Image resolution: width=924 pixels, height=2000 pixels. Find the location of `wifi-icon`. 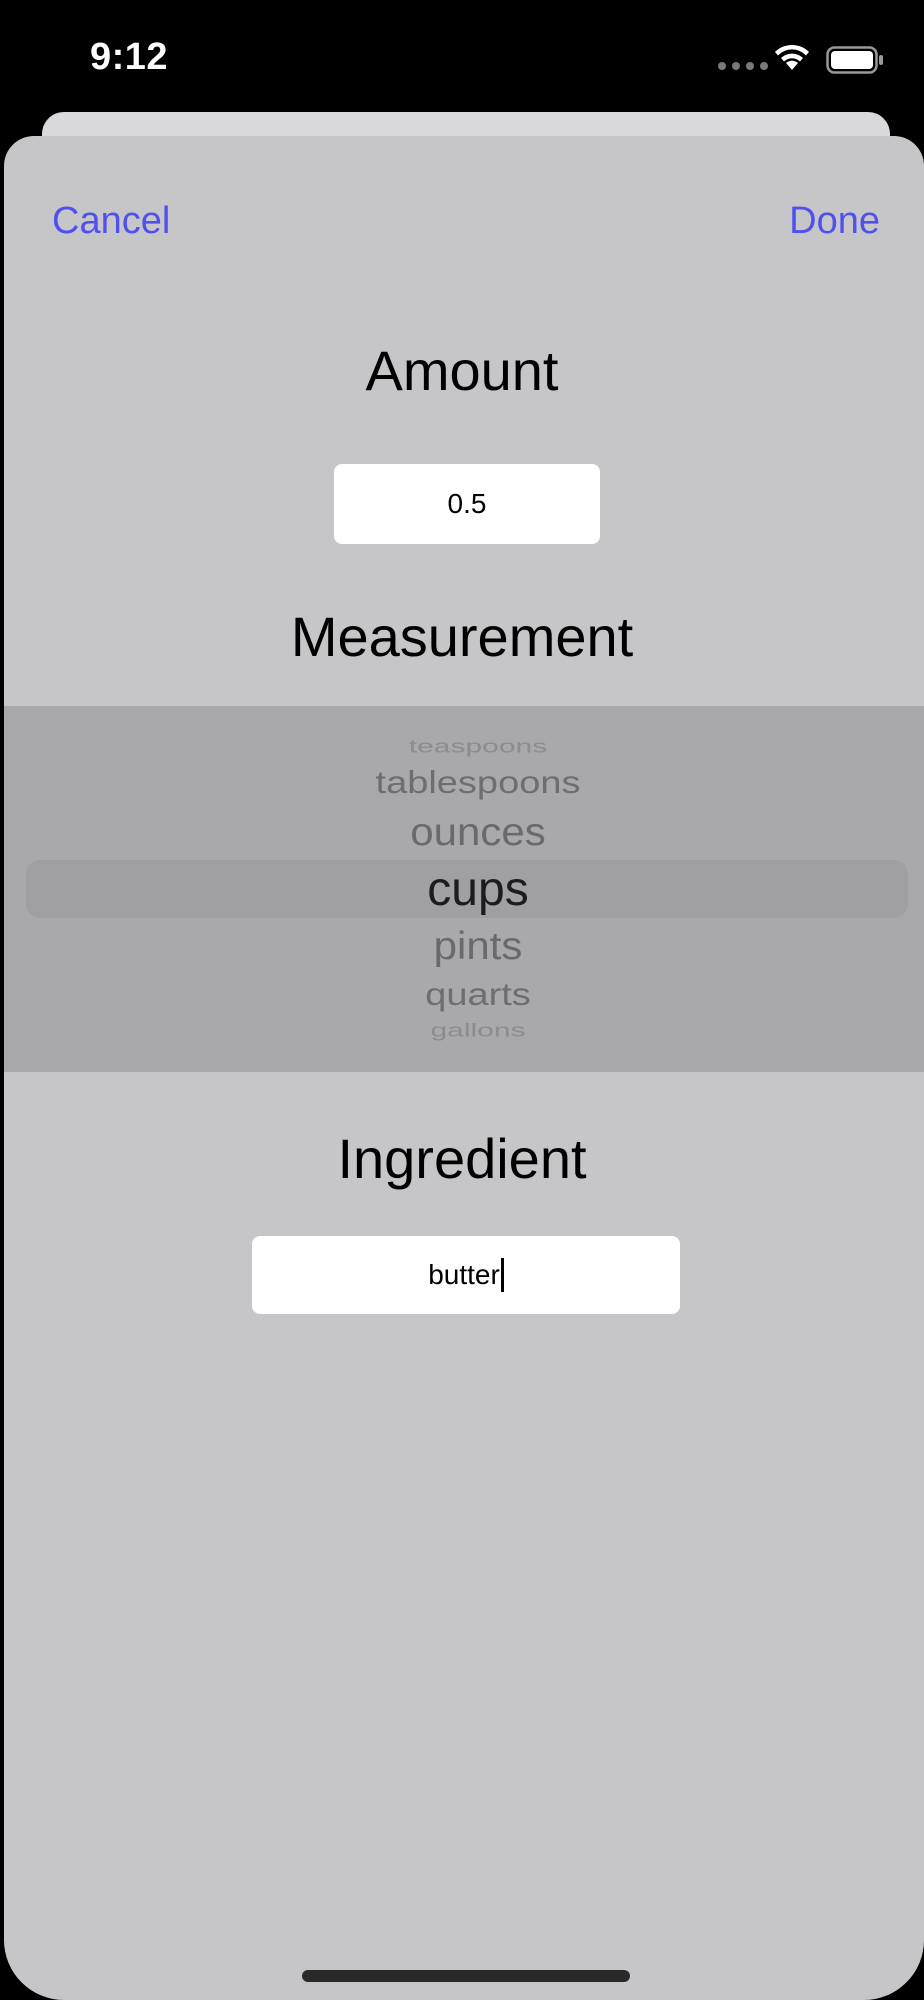

wifi-icon is located at coordinates (792, 57).